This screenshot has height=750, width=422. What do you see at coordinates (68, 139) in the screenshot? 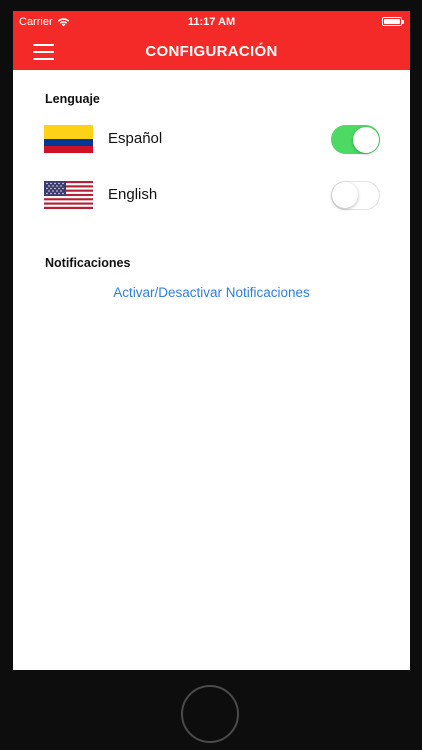
I see `colombia-flag-icon` at bounding box center [68, 139].